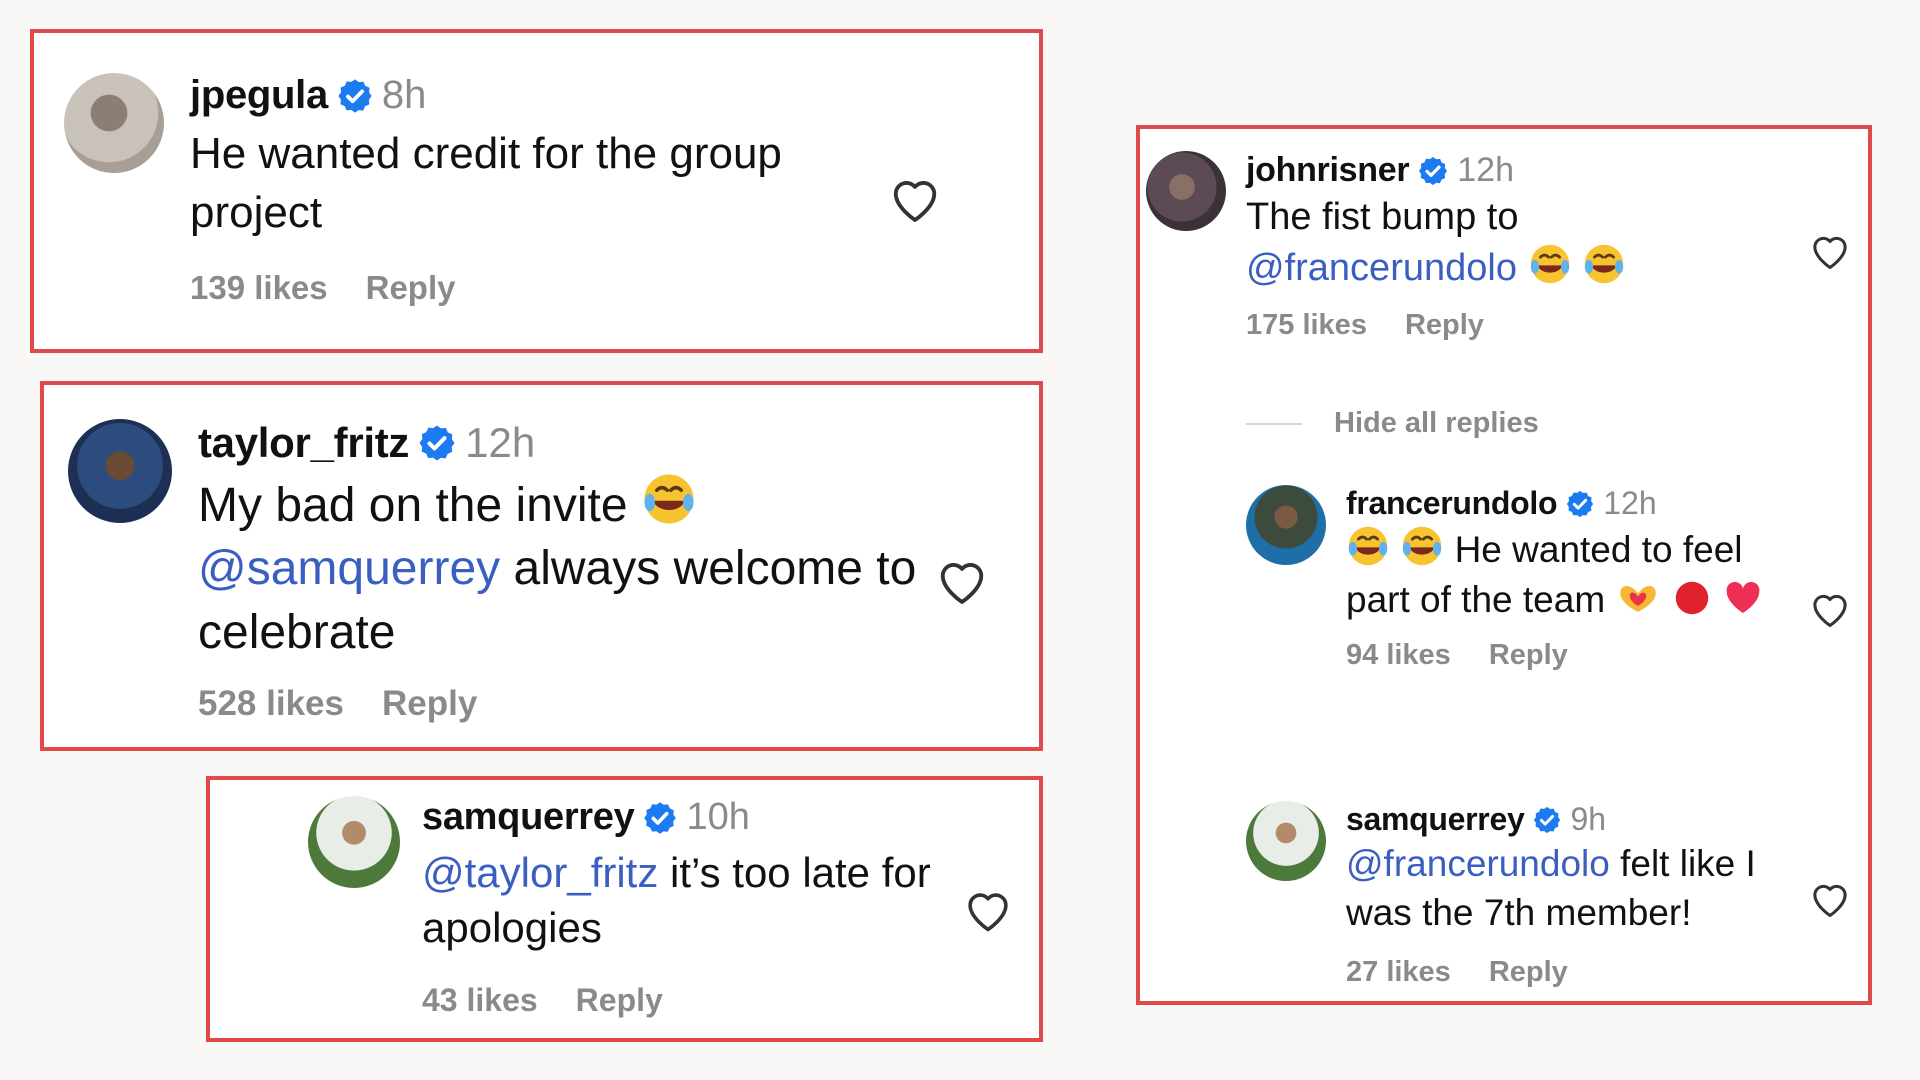 This screenshot has height=1080, width=1920. Describe the element at coordinates (259, 288) in the screenshot. I see `likes-count: 139 likes` at that location.